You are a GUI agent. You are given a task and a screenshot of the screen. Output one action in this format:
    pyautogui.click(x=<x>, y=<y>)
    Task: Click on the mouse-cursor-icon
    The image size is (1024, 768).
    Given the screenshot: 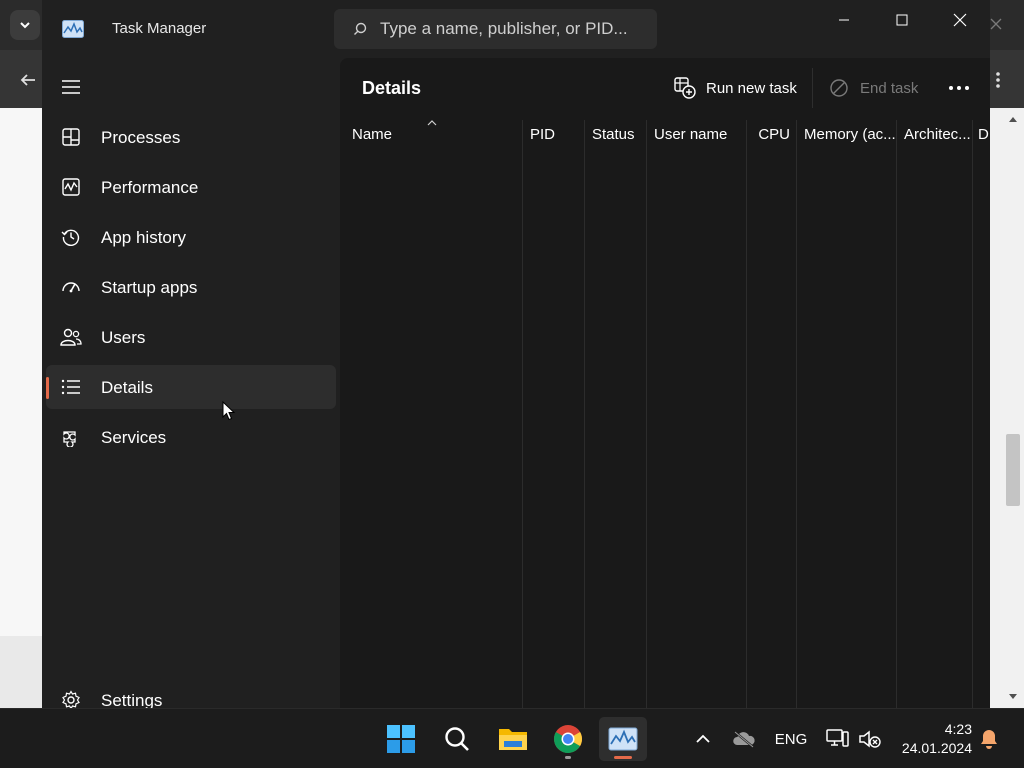 What is the action you would take?
    pyautogui.click(x=229, y=411)
    